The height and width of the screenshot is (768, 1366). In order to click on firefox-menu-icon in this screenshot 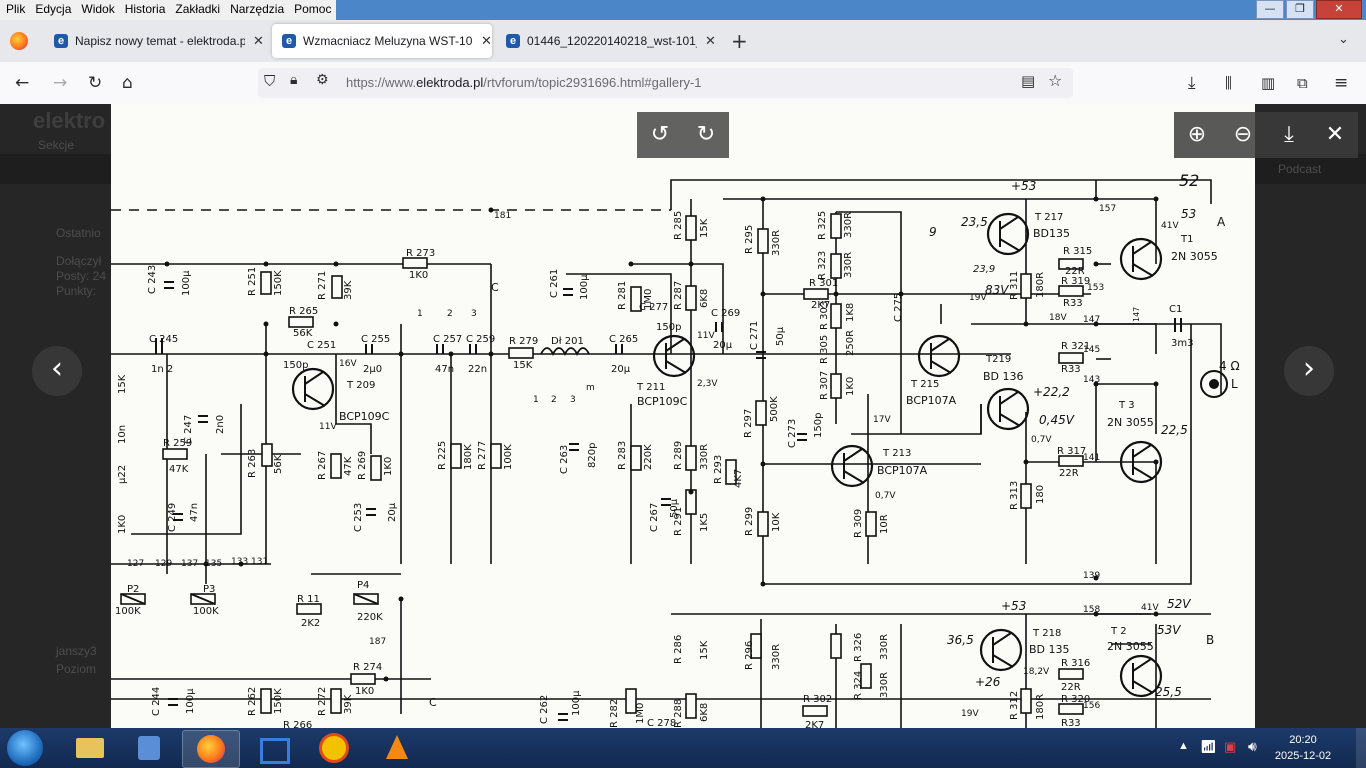, I will do `click(19, 41)`.